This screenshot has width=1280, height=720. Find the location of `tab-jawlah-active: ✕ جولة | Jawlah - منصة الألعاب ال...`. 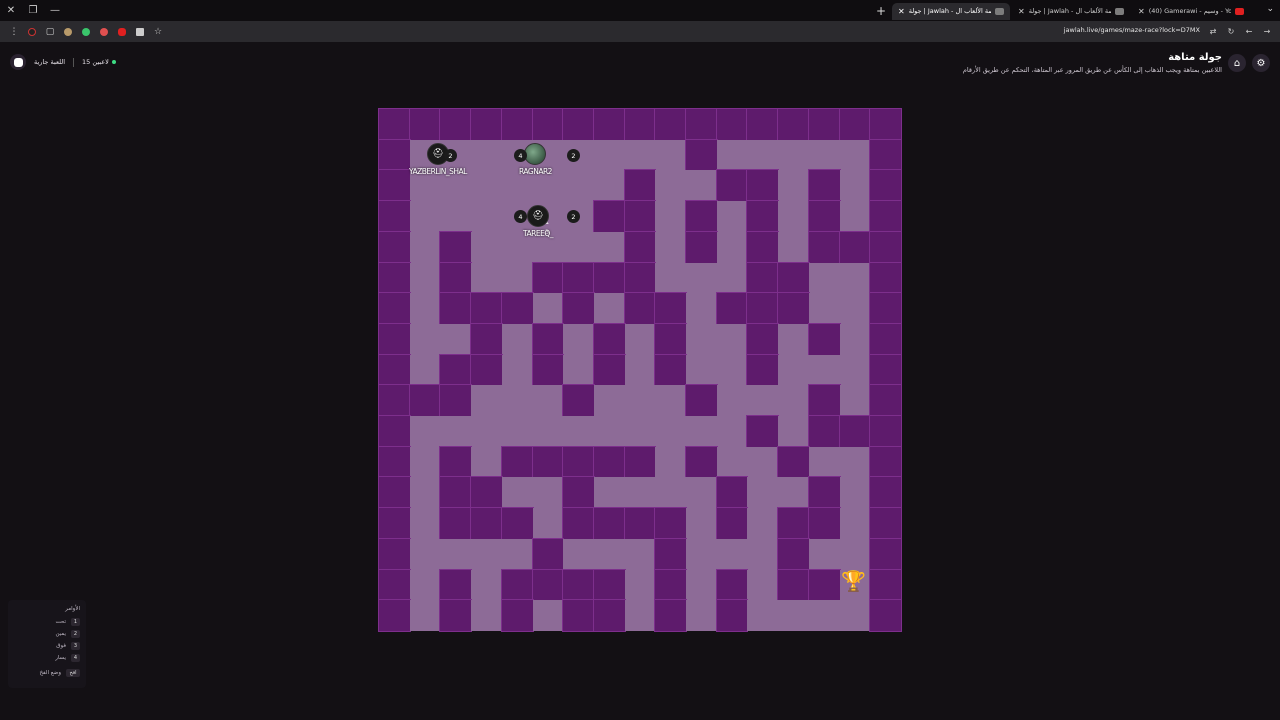

tab-jawlah-active: ✕ جولة | Jawlah - منصة الألعاب ال... is located at coordinates (951, 11).